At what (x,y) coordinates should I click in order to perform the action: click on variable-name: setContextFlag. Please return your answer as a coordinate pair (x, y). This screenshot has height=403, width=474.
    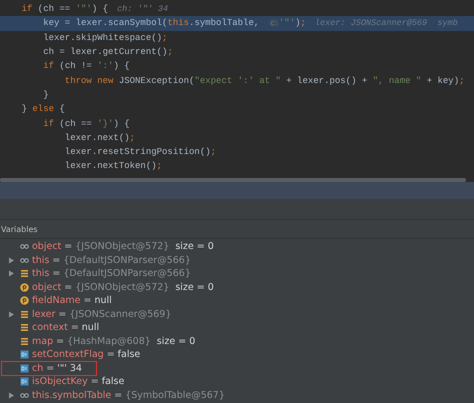
    Looking at the image, I should click on (68, 354).